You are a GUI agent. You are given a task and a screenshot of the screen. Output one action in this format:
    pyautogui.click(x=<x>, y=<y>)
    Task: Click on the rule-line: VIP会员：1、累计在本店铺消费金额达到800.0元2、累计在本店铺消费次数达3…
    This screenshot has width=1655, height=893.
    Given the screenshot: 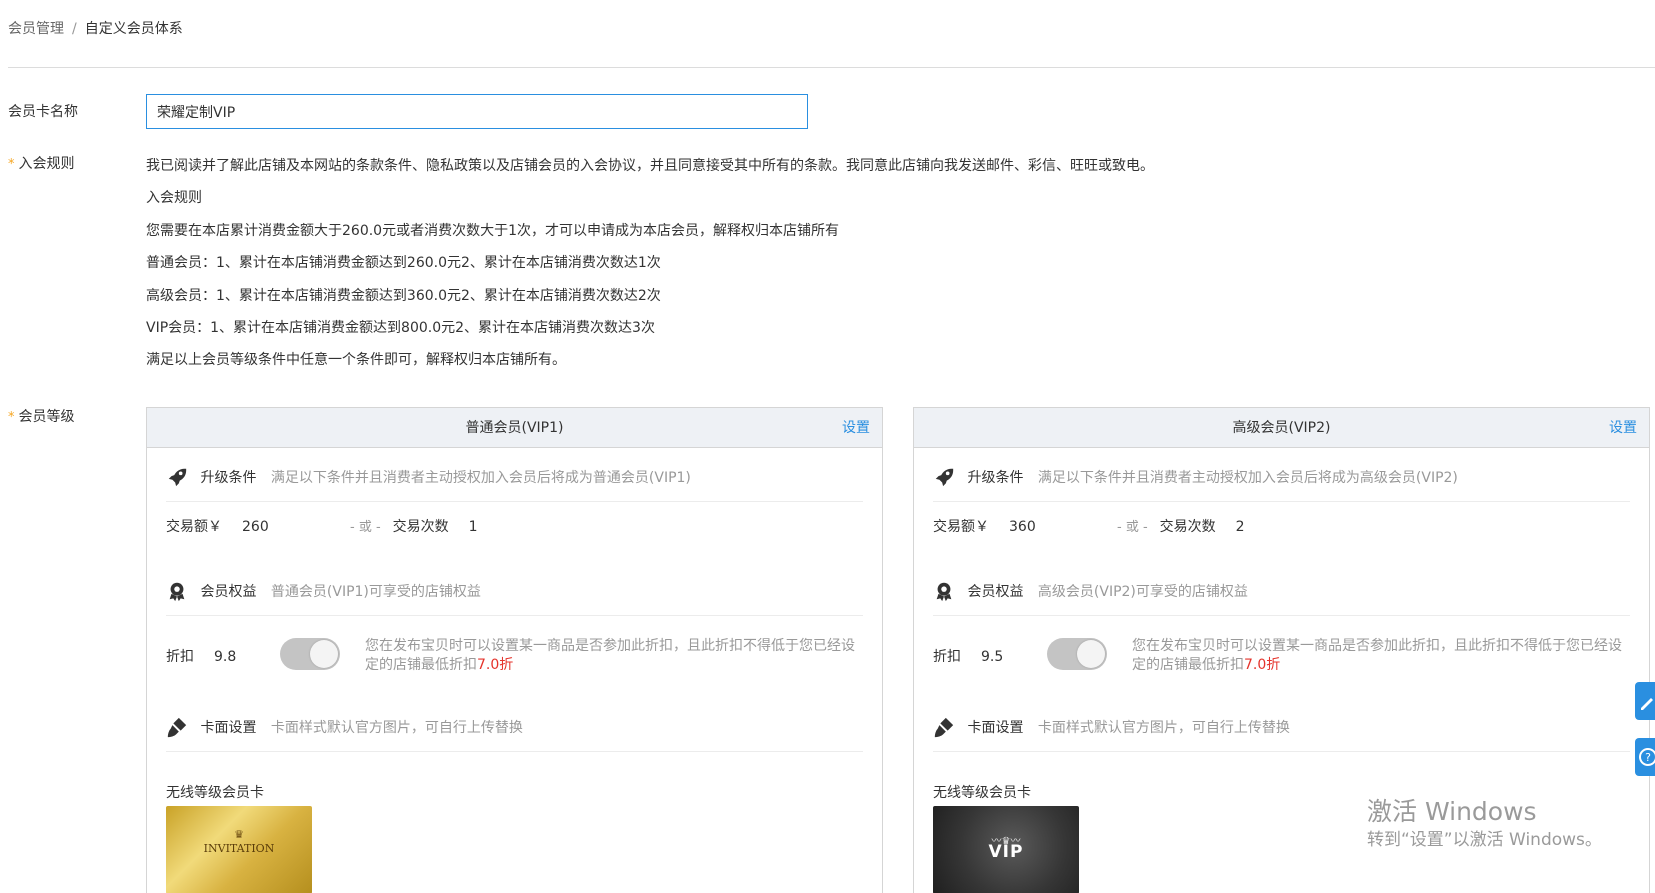 What is the action you would take?
    pyautogui.click(x=400, y=327)
    